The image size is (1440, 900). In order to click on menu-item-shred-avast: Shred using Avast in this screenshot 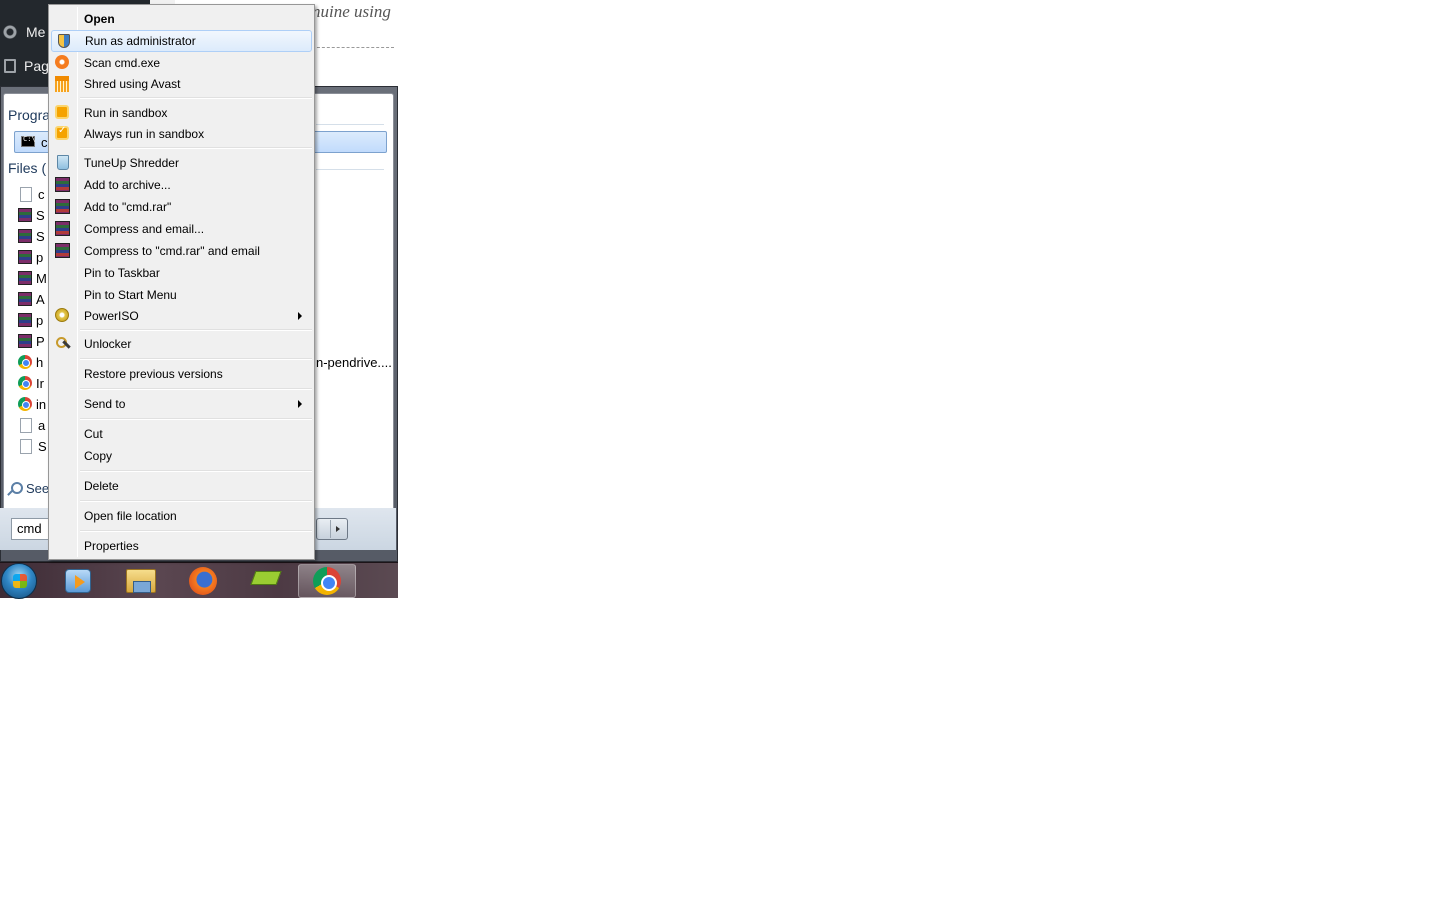, I will do `click(181, 84)`.